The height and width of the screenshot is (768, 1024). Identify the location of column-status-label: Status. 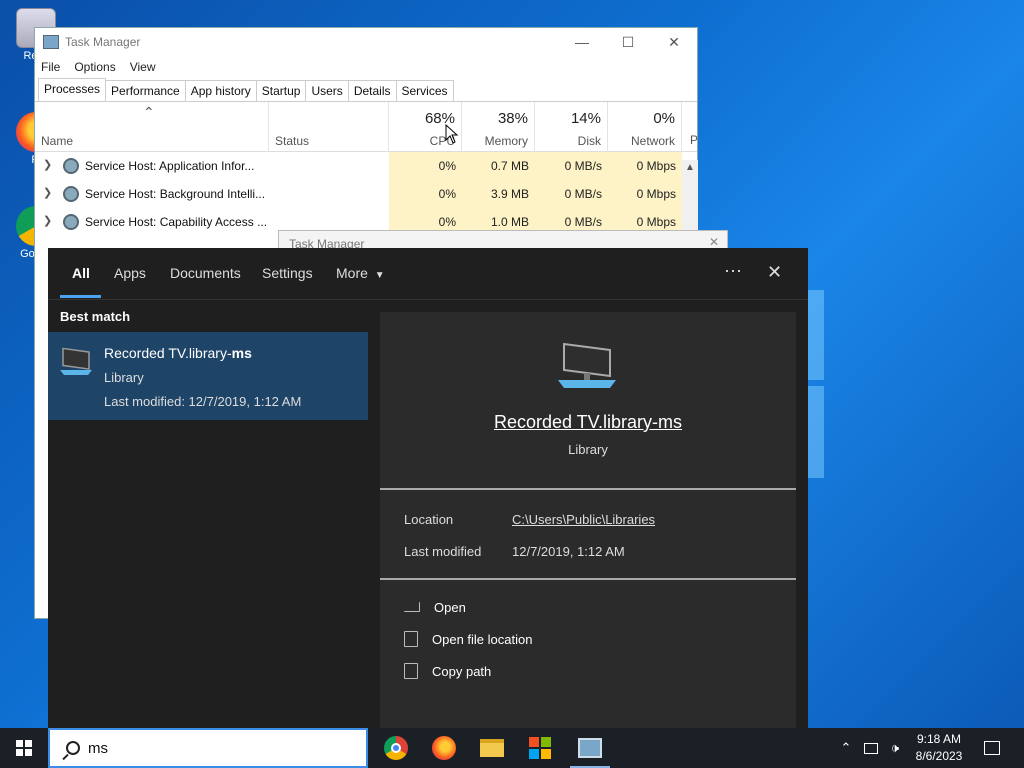
(292, 141).